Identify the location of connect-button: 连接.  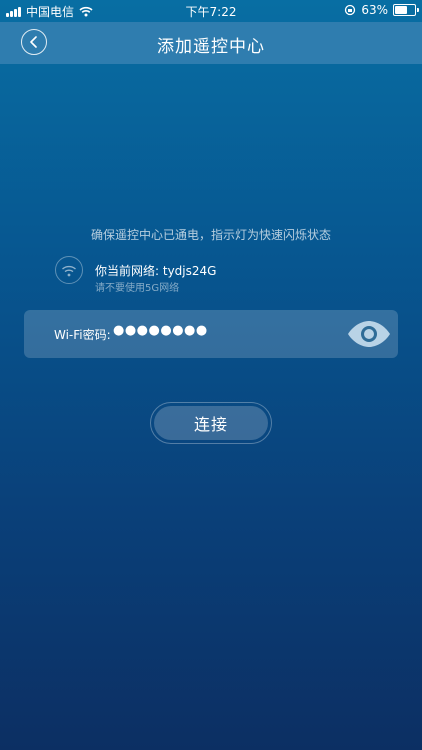
(211, 423).